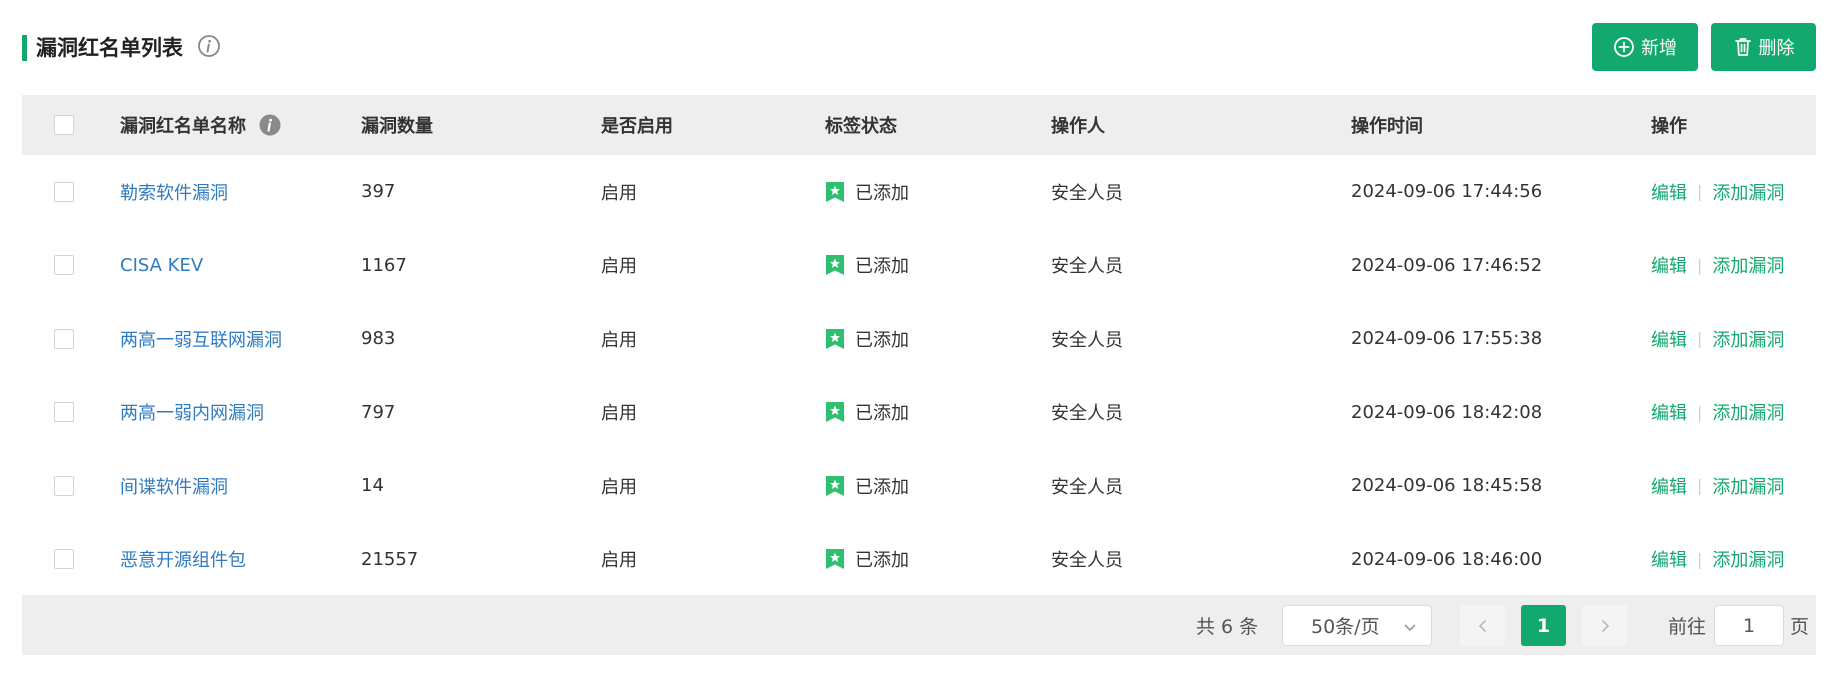 This screenshot has height=680, width=1841. Describe the element at coordinates (372, 486) in the screenshot. I see `row-count: 14` at that location.